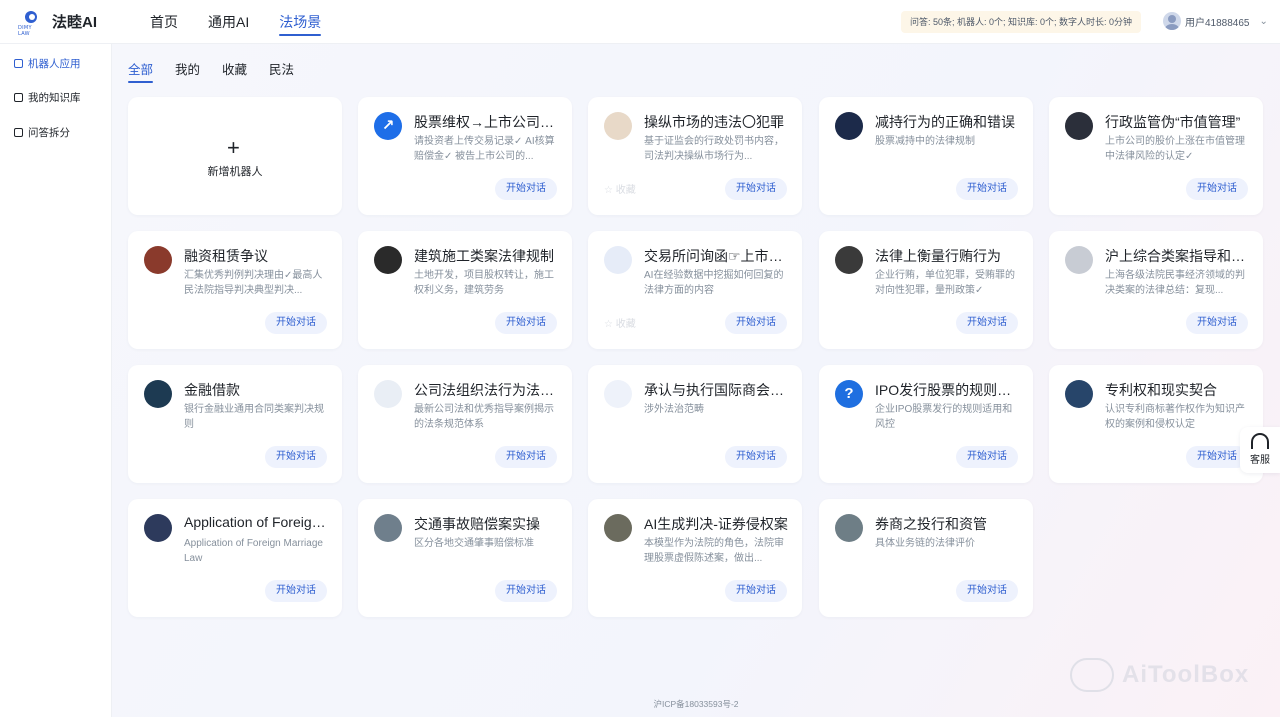 The height and width of the screenshot is (717, 1280). What do you see at coordinates (141, 71) in the screenshot?
I see `tab-all: 全部` at bounding box center [141, 71].